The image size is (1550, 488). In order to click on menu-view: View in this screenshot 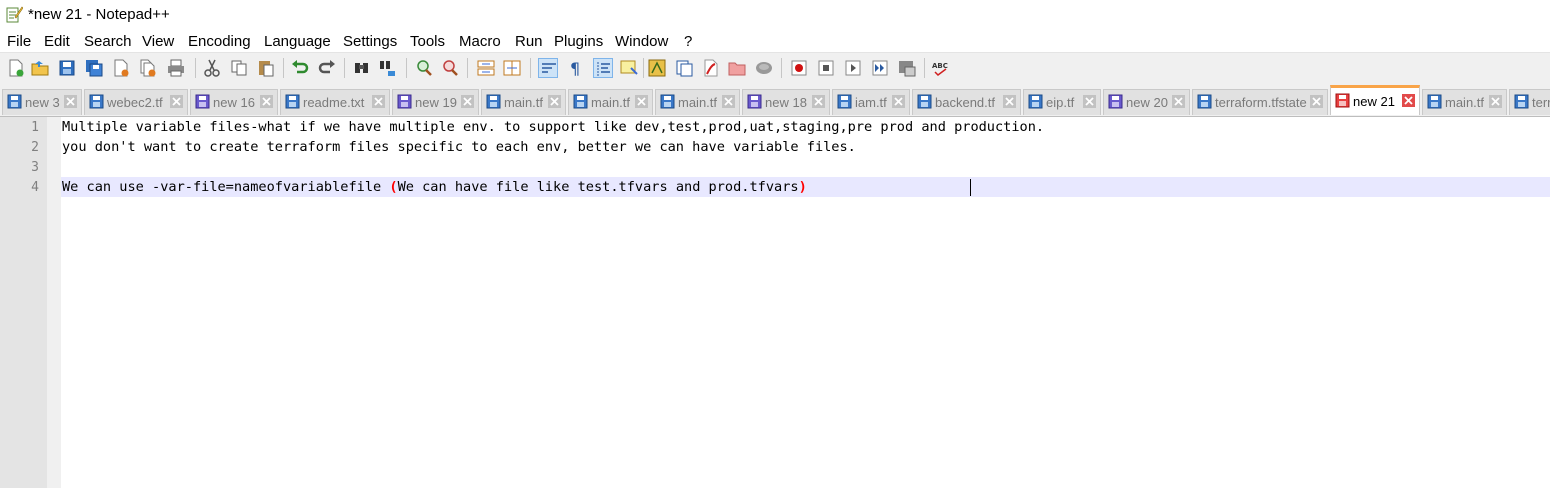, I will do `click(158, 41)`.